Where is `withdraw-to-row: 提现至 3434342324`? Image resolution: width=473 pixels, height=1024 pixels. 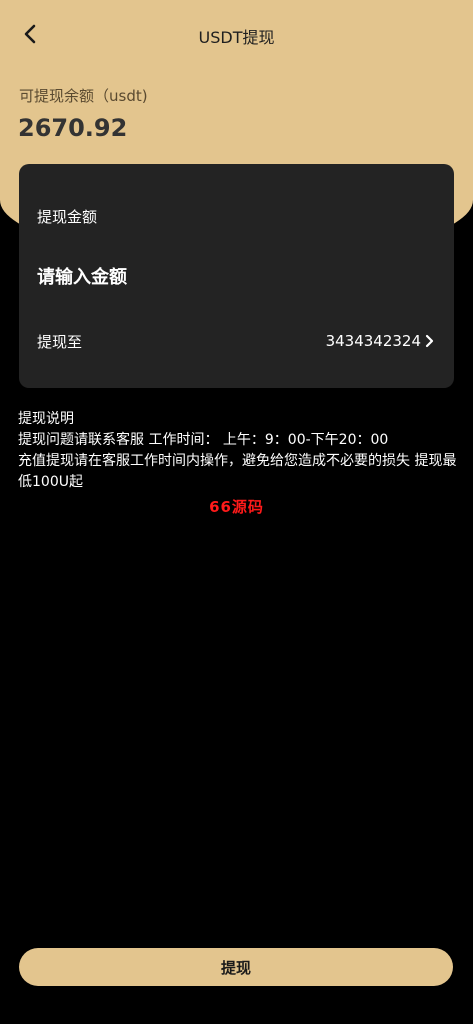 withdraw-to-row: 提现至 3434342324 is located at coordinates (235, 341).